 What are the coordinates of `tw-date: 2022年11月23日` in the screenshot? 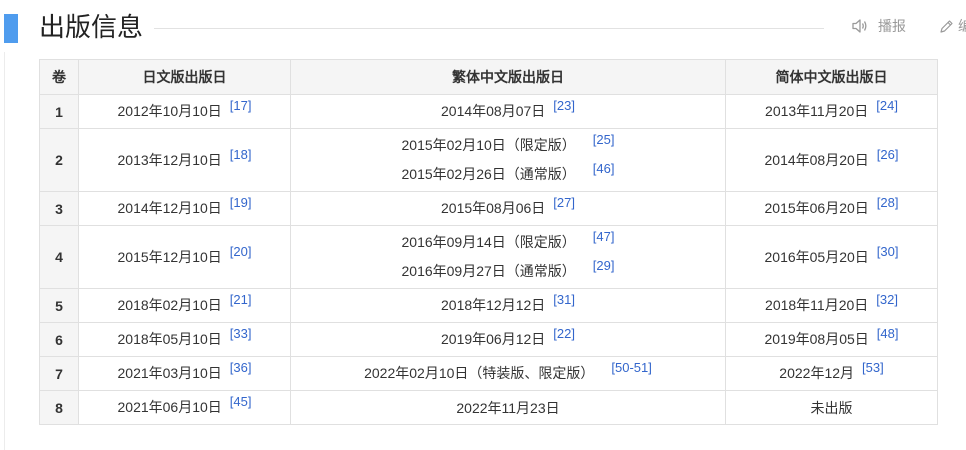 It's located at (508, 407).